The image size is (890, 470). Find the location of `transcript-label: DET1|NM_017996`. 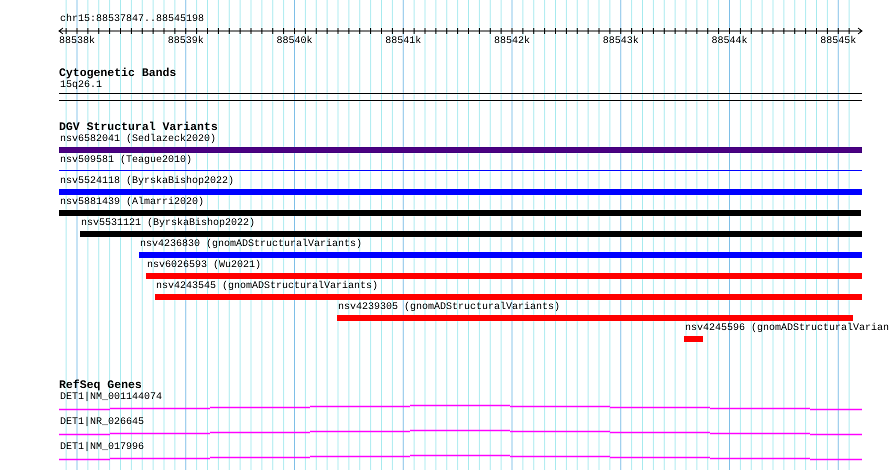

transcript-label: DET1|NM_017996 is located at coordinates (102, 448).